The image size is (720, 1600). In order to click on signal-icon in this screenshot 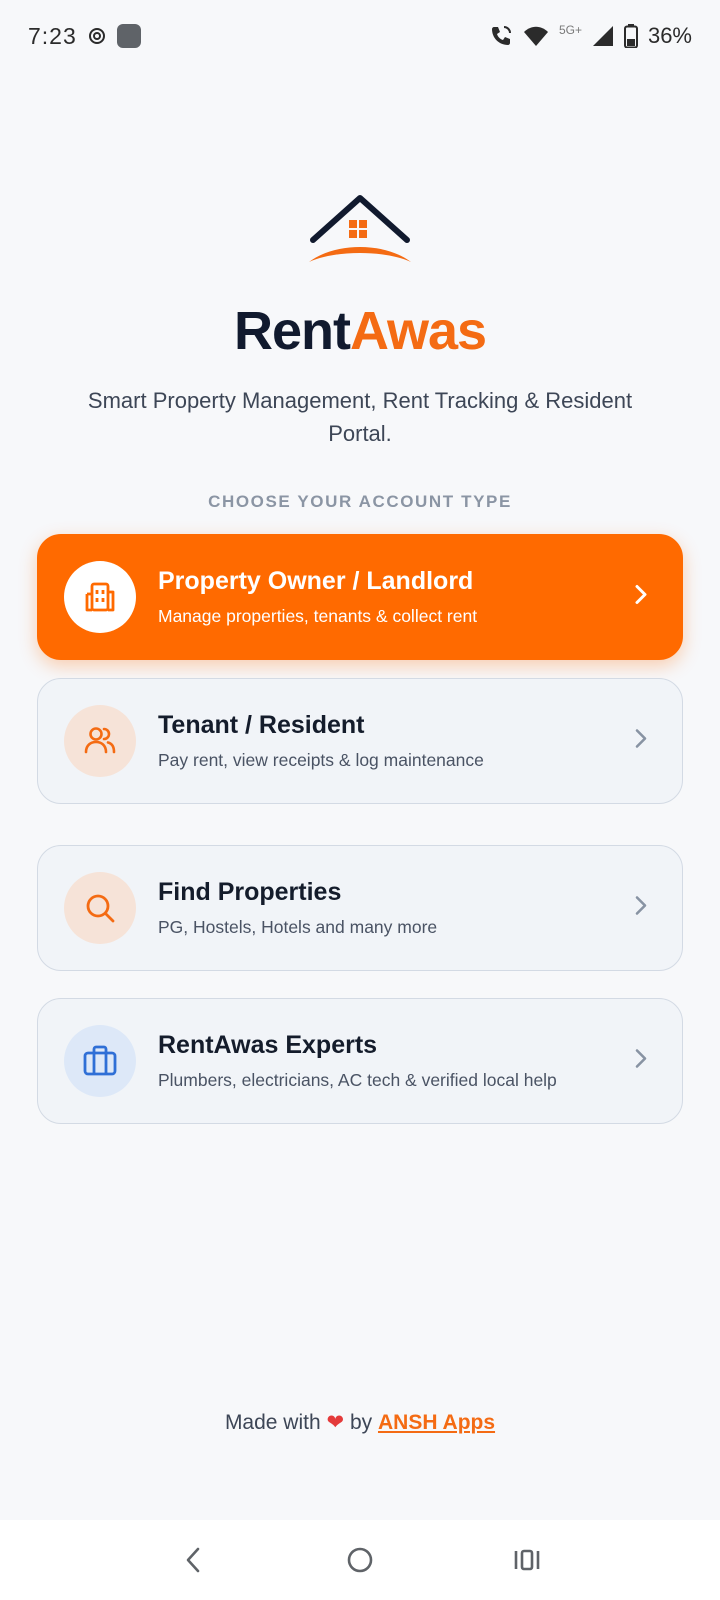, I will do `click(603, 36)`.